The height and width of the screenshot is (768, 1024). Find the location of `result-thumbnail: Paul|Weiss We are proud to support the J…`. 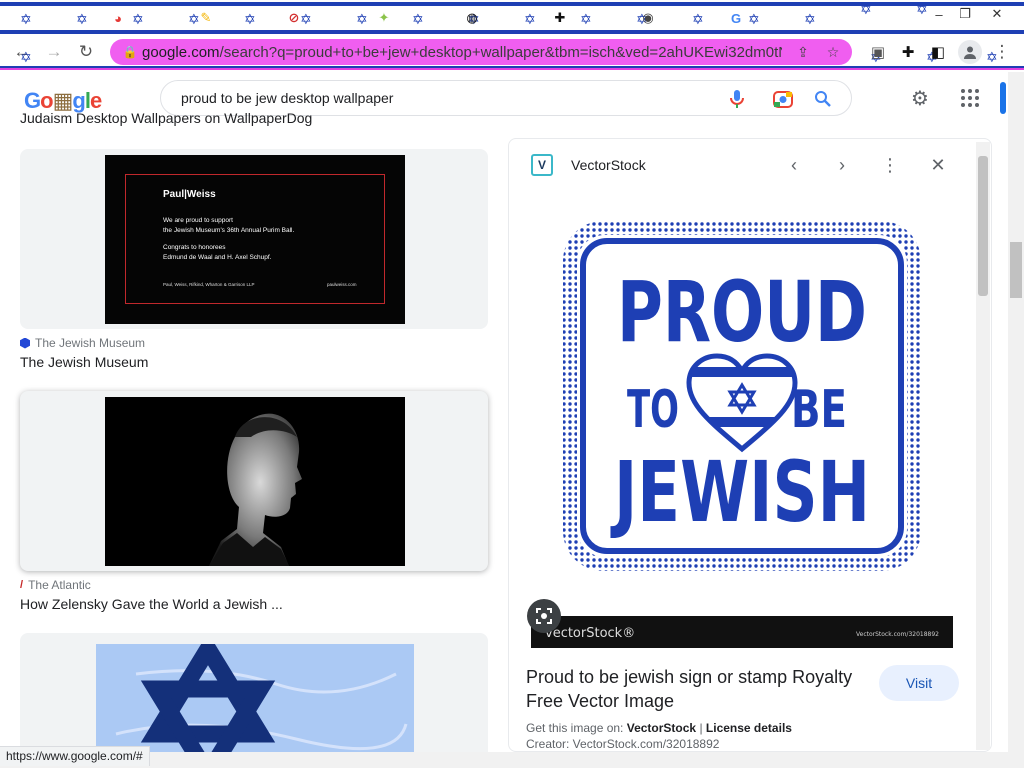

result-thumbnail: Paul|Weiss We are proud to support the J… is located at coordinates (255, 239).